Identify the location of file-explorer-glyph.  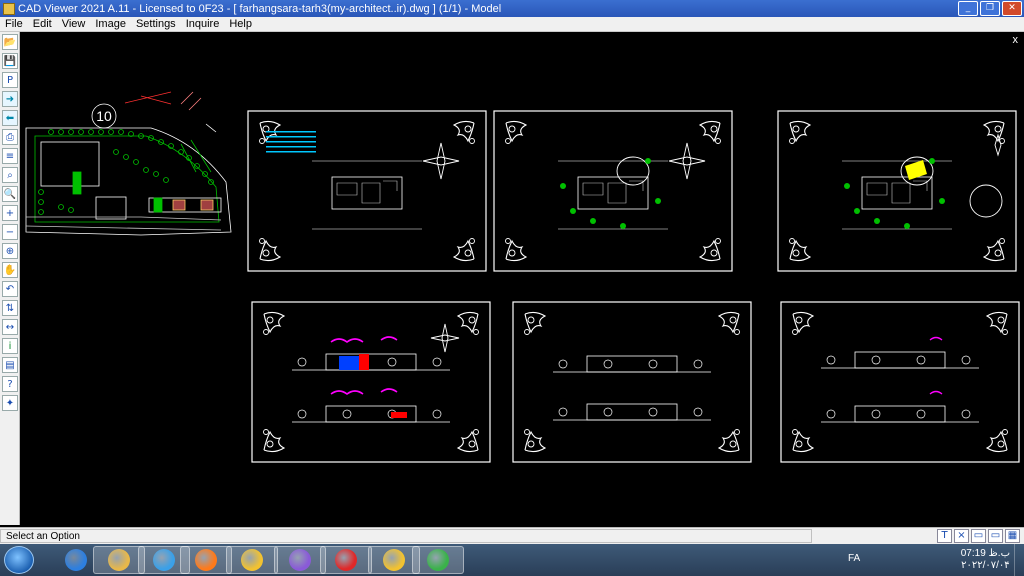
(119, 560).